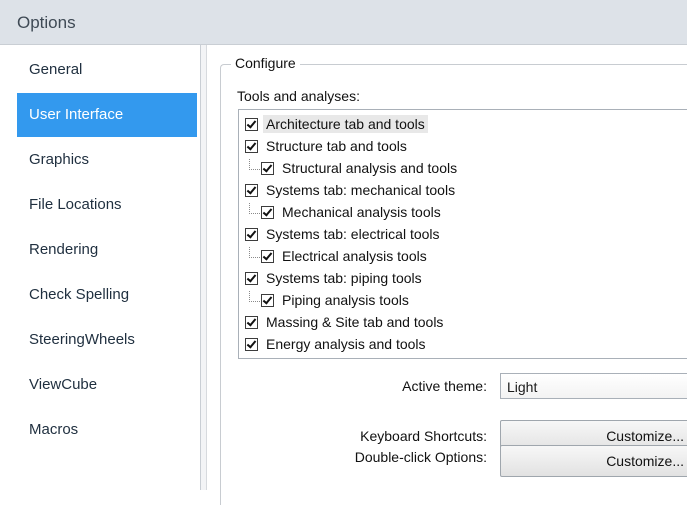 The height and width of the screenshot is (505, 687). I want to click on tree-item-structure: Structure tab and tools, so click(326, 146).